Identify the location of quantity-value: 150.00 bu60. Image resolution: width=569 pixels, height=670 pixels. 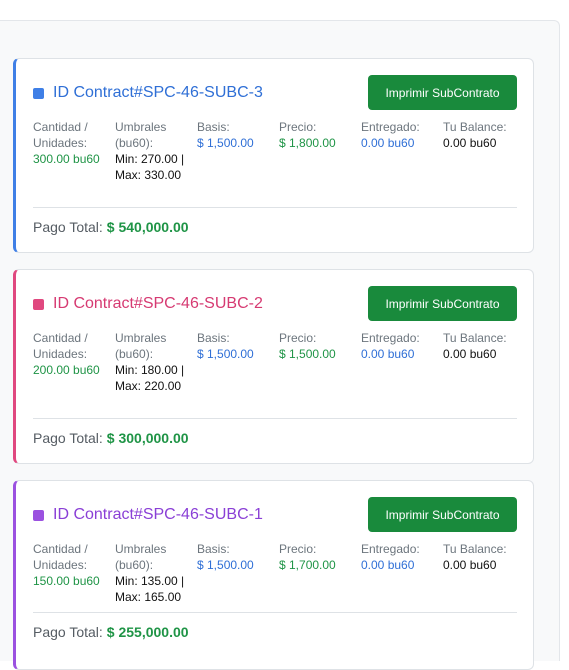
(66, 581).